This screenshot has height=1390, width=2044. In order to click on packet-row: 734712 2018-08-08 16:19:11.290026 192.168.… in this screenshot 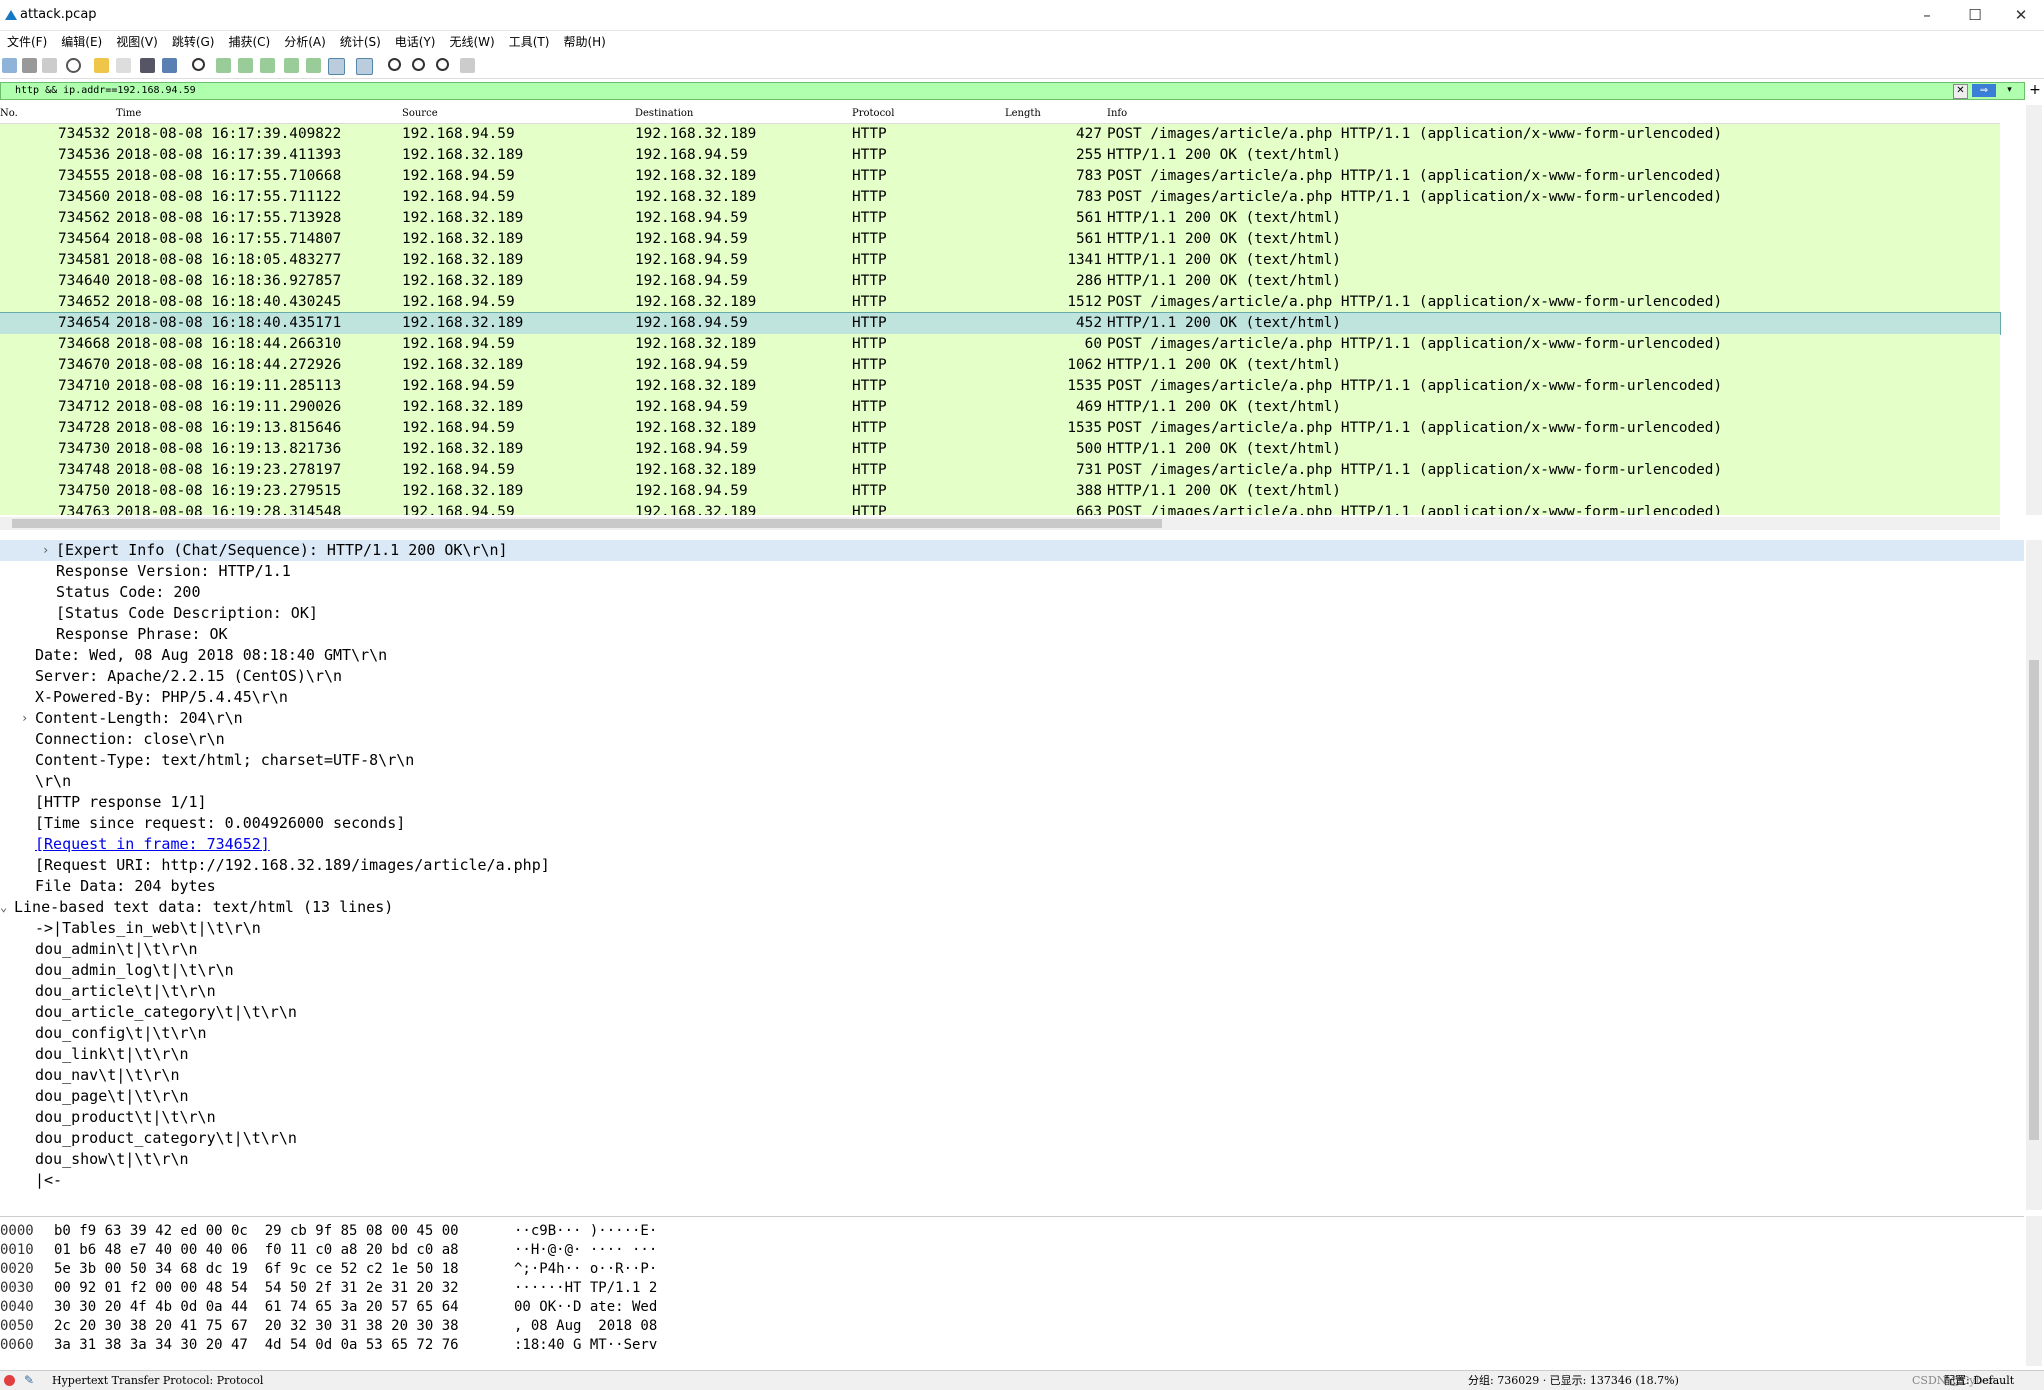, I will do `click(1000, 407)`.